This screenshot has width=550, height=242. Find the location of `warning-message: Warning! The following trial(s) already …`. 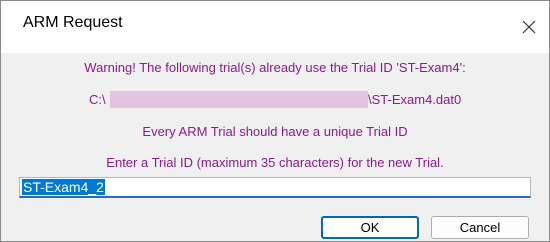

warning-message: Warning! The following trial(s) already … is located at coordinates (275, 67).